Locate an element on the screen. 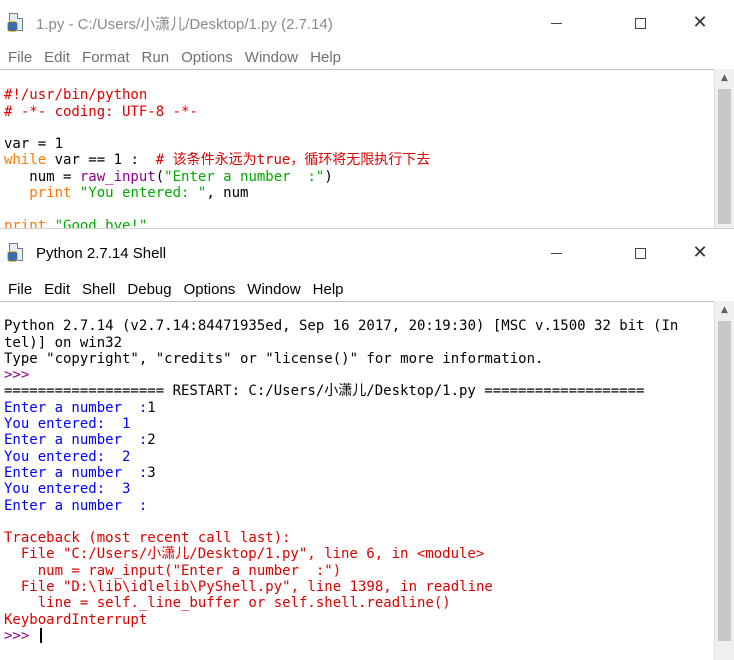 This screenshot has height=660, width=734. builtin-raw-input: raw_input is located at coordinates (117, 176).